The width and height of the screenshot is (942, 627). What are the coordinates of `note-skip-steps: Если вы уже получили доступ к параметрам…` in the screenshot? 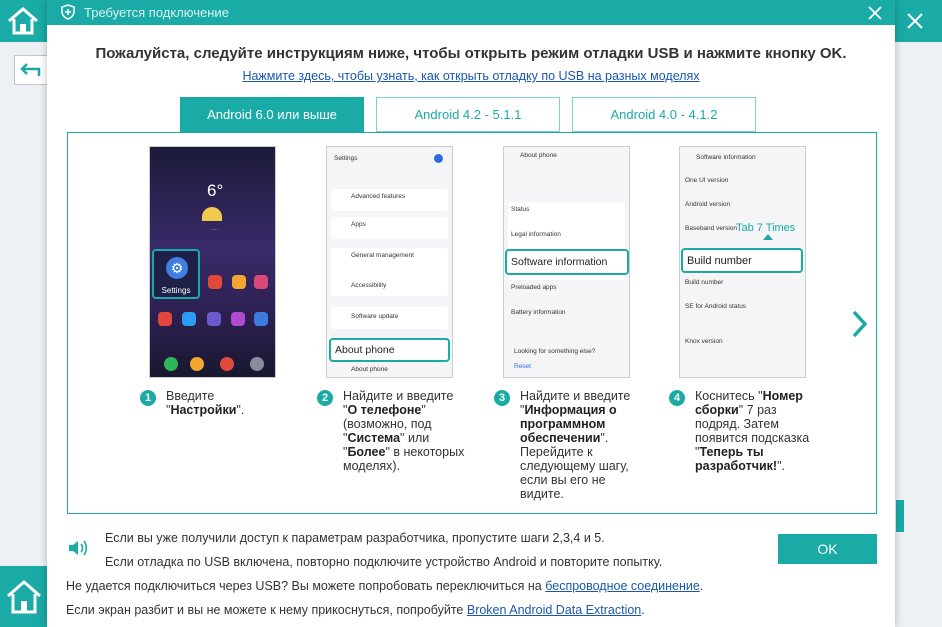 It's located at (355, 538).